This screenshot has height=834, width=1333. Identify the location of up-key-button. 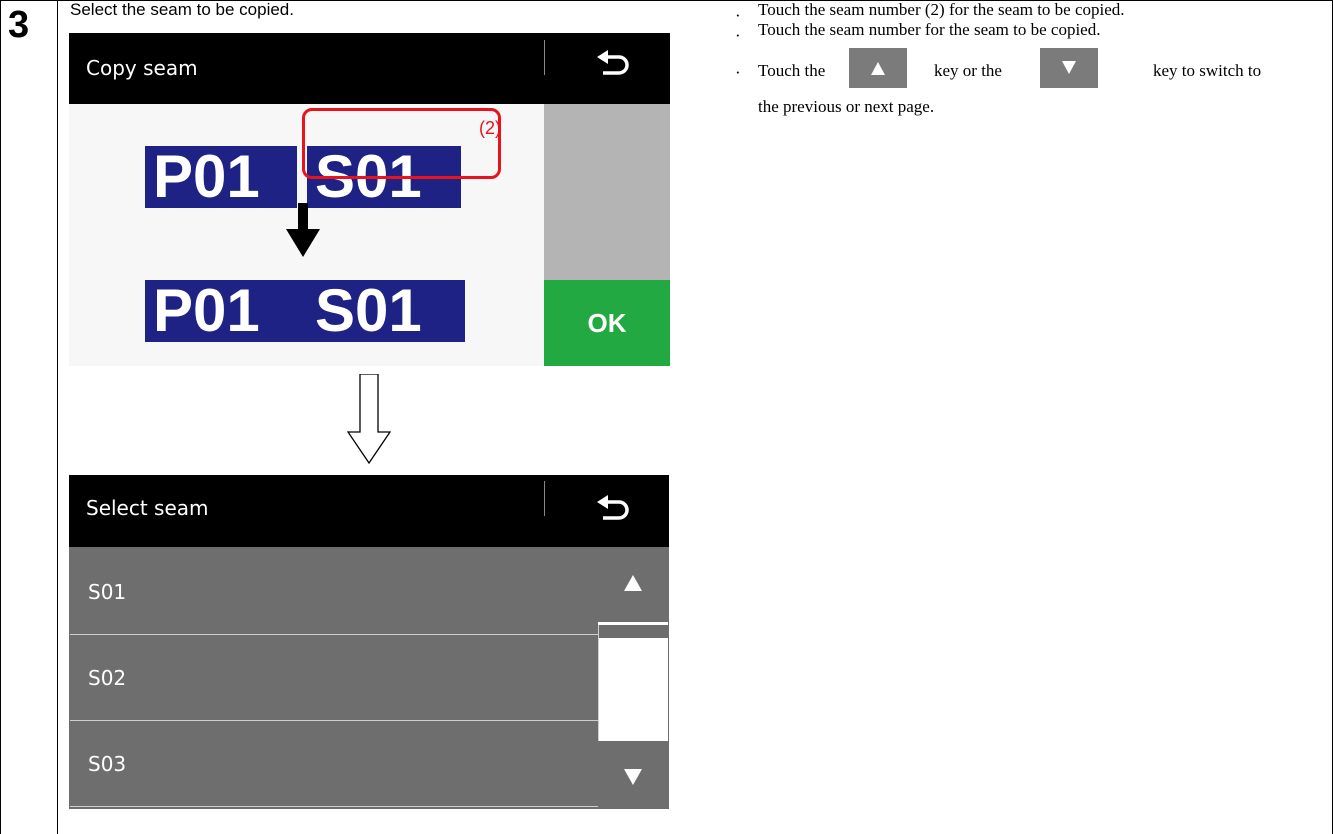
(878, 68).